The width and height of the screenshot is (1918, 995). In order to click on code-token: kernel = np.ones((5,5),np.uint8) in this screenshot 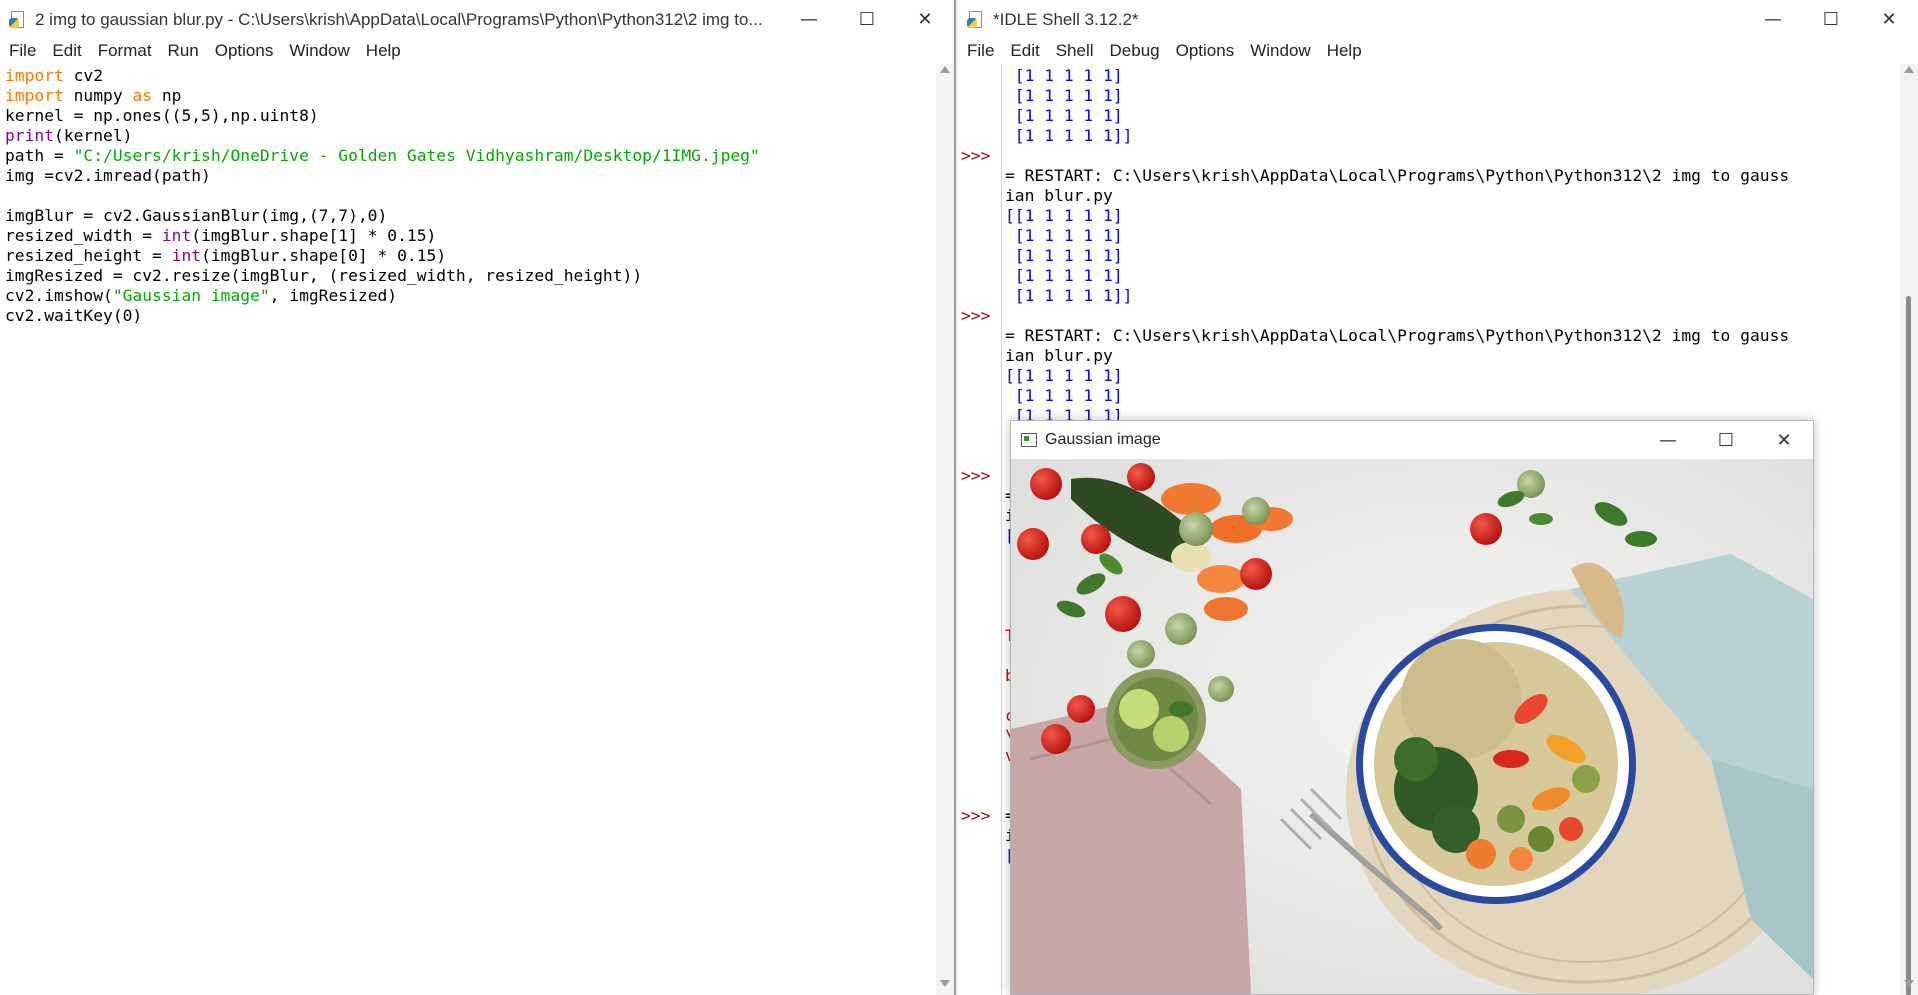, I will do `click(162, 115)`.